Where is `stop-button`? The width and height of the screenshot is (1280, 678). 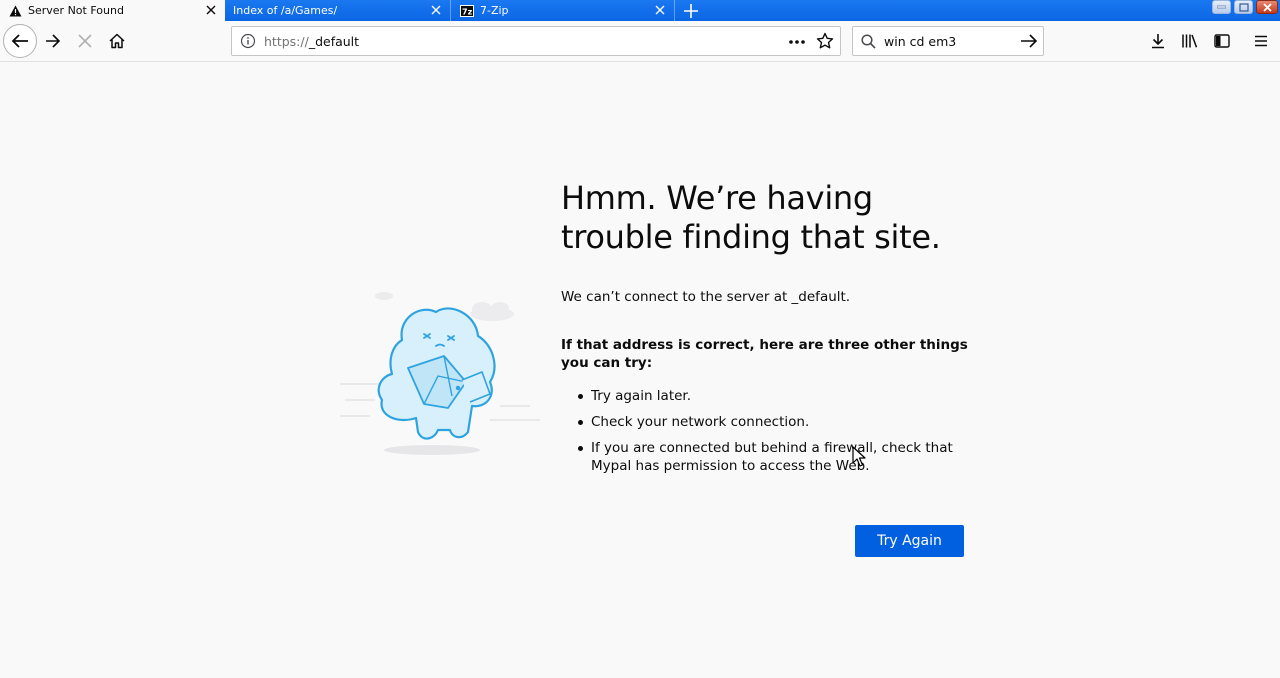 stop-button is located at coordinates (85, 41).